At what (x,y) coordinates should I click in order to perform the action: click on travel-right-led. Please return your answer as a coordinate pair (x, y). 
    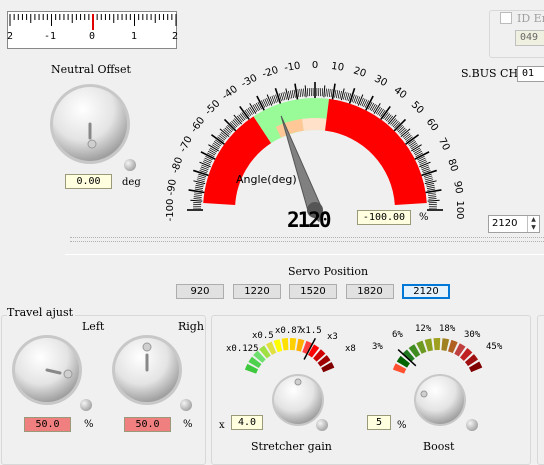
    Looking at the image, I should click on (186, 405).